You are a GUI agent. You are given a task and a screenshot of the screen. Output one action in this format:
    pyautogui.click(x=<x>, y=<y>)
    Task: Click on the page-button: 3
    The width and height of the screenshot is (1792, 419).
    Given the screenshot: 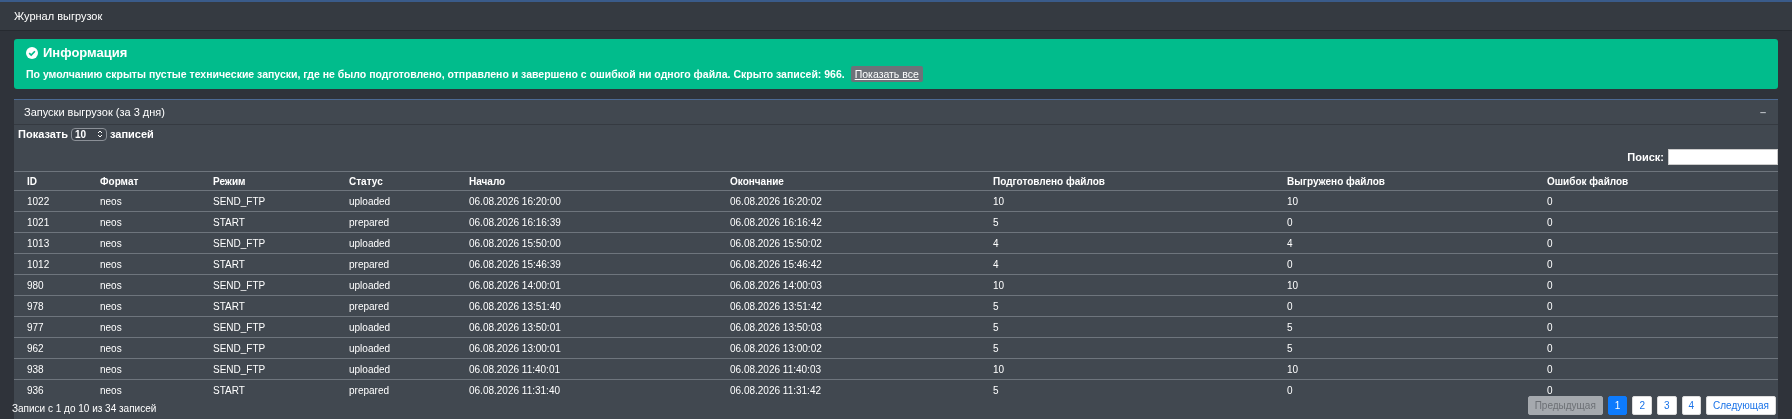 What is the action you would take?
    pyautogui.click(x=1666, y=405)
    